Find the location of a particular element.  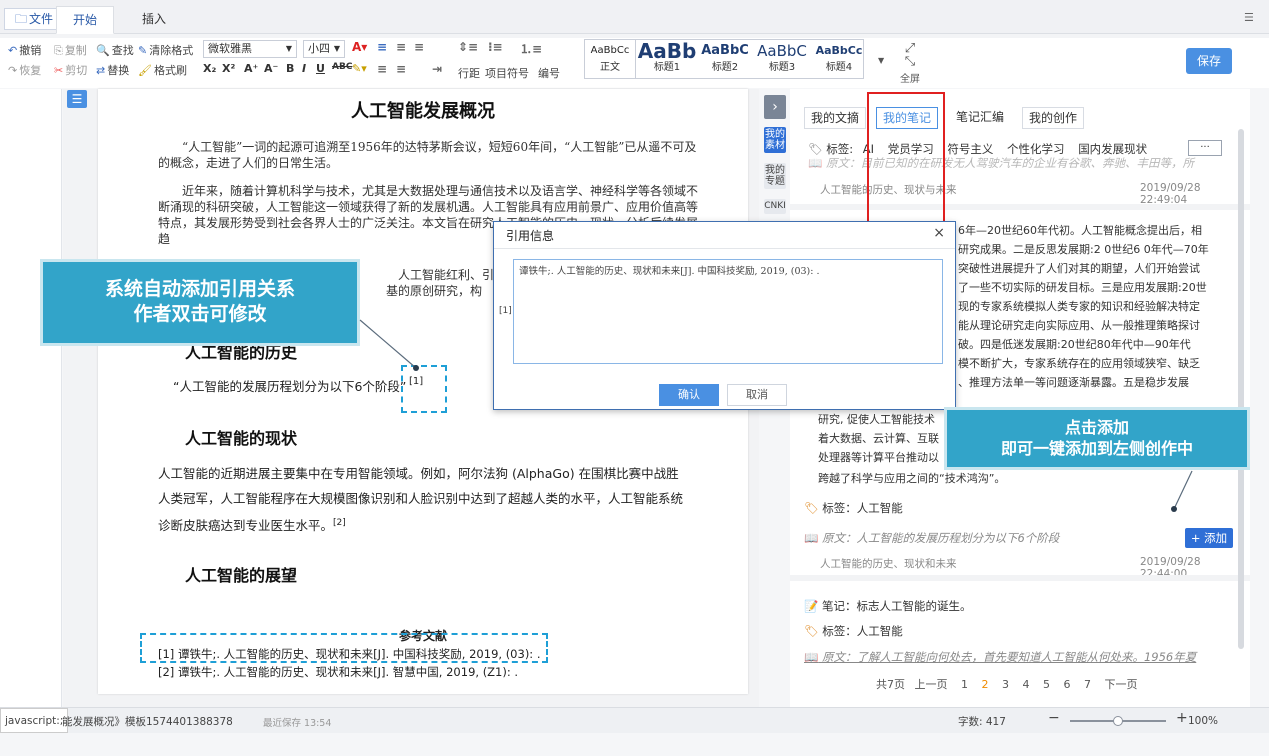

clear-format-button: ✎ 清除格式 is located at coordinates (165, 50).